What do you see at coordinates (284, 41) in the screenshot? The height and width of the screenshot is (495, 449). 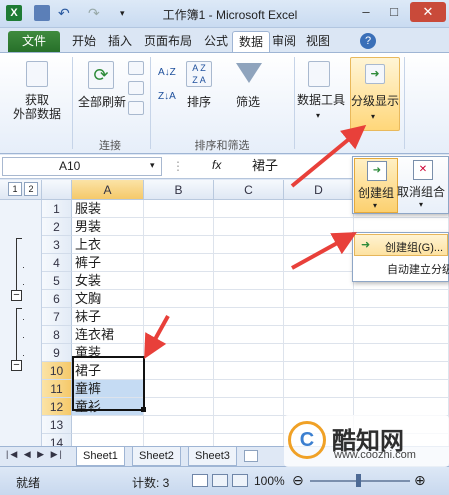 I see `tab-review: 审阅` at bounding box center [284, 41].